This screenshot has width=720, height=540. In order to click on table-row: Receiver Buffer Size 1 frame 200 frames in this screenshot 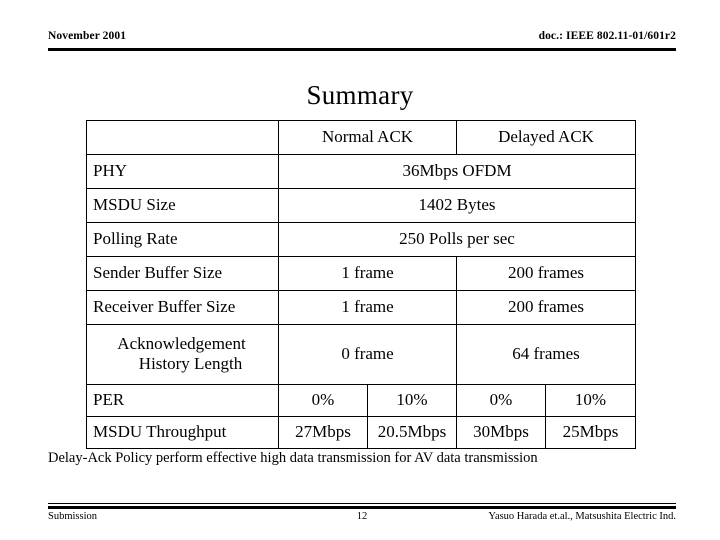, I will do `click(361, 307)`.